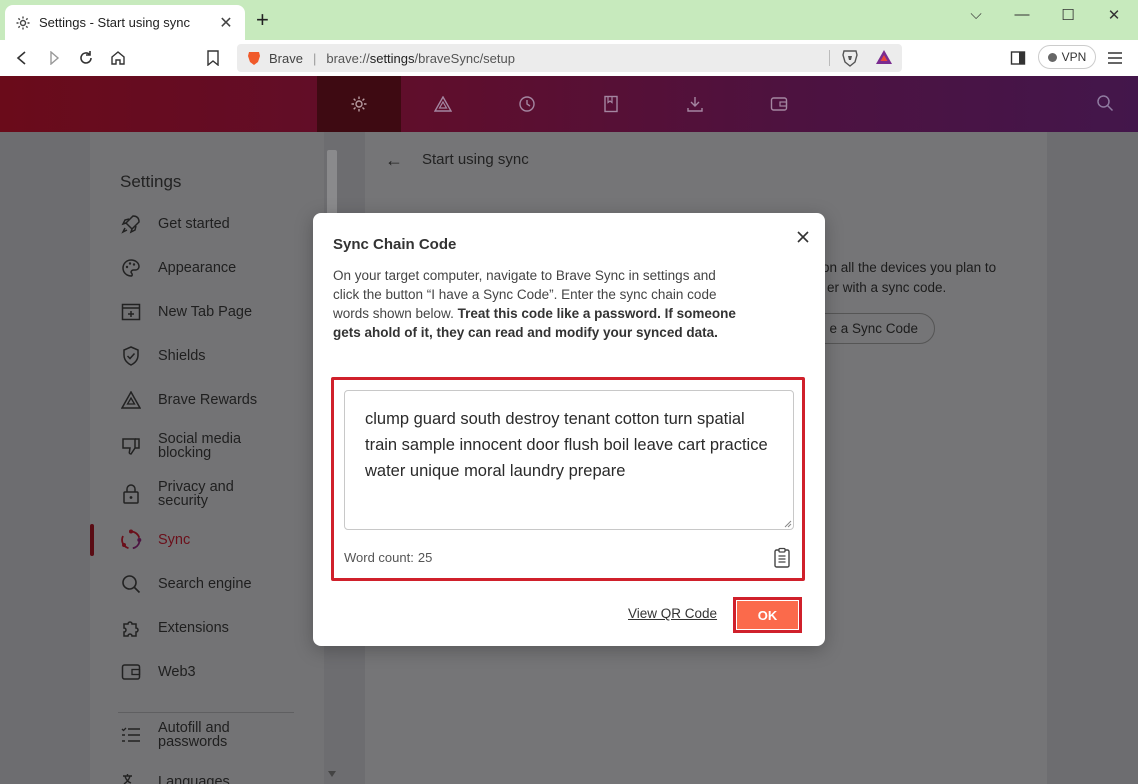 Image resolution: width=1138 pixels, height=784 pixels. I want to click on settings-header-rewards, so click(443, 104).